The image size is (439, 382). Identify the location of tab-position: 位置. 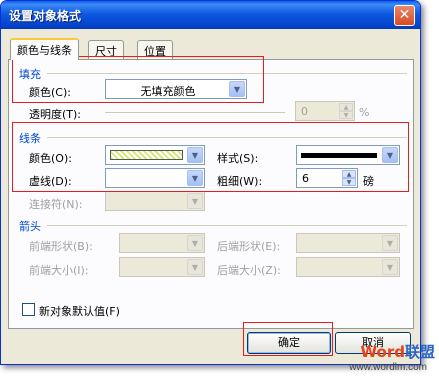
(155, 49).